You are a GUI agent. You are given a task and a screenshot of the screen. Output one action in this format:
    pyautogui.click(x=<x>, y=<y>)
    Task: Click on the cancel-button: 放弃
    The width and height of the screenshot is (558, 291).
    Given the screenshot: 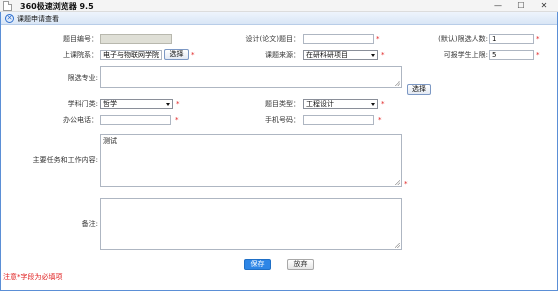 What is the action you would take?
    pyautogui.click(x=300, y=264)
    